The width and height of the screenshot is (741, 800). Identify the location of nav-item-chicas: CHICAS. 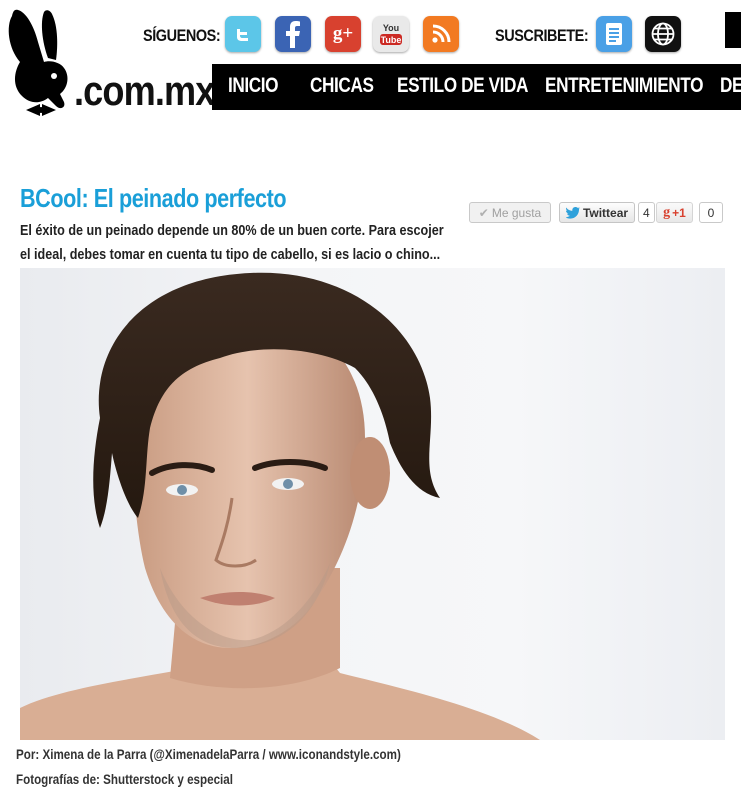
(342, 86).